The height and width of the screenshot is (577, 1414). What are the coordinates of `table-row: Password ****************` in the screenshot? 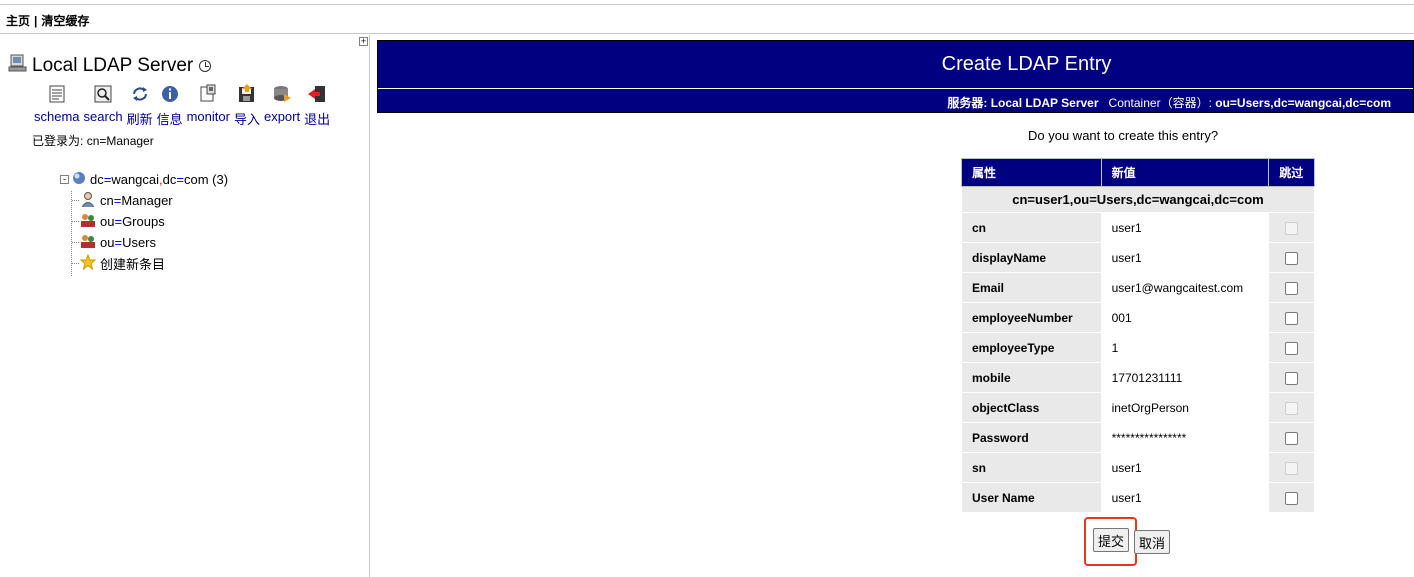 It's located at (1138, 437).